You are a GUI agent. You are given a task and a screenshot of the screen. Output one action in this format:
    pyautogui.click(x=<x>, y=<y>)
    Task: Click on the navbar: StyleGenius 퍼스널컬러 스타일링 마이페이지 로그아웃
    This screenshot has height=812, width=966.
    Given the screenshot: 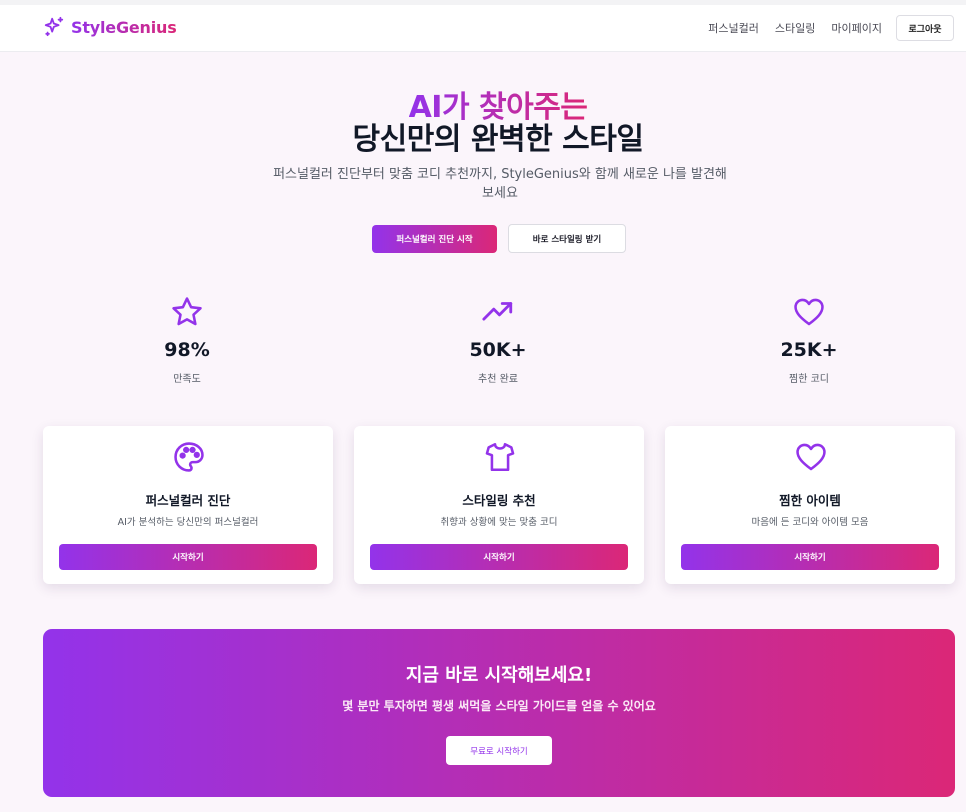 What is the action you would take?
    pyautogui.click(x=483, y=28)
    